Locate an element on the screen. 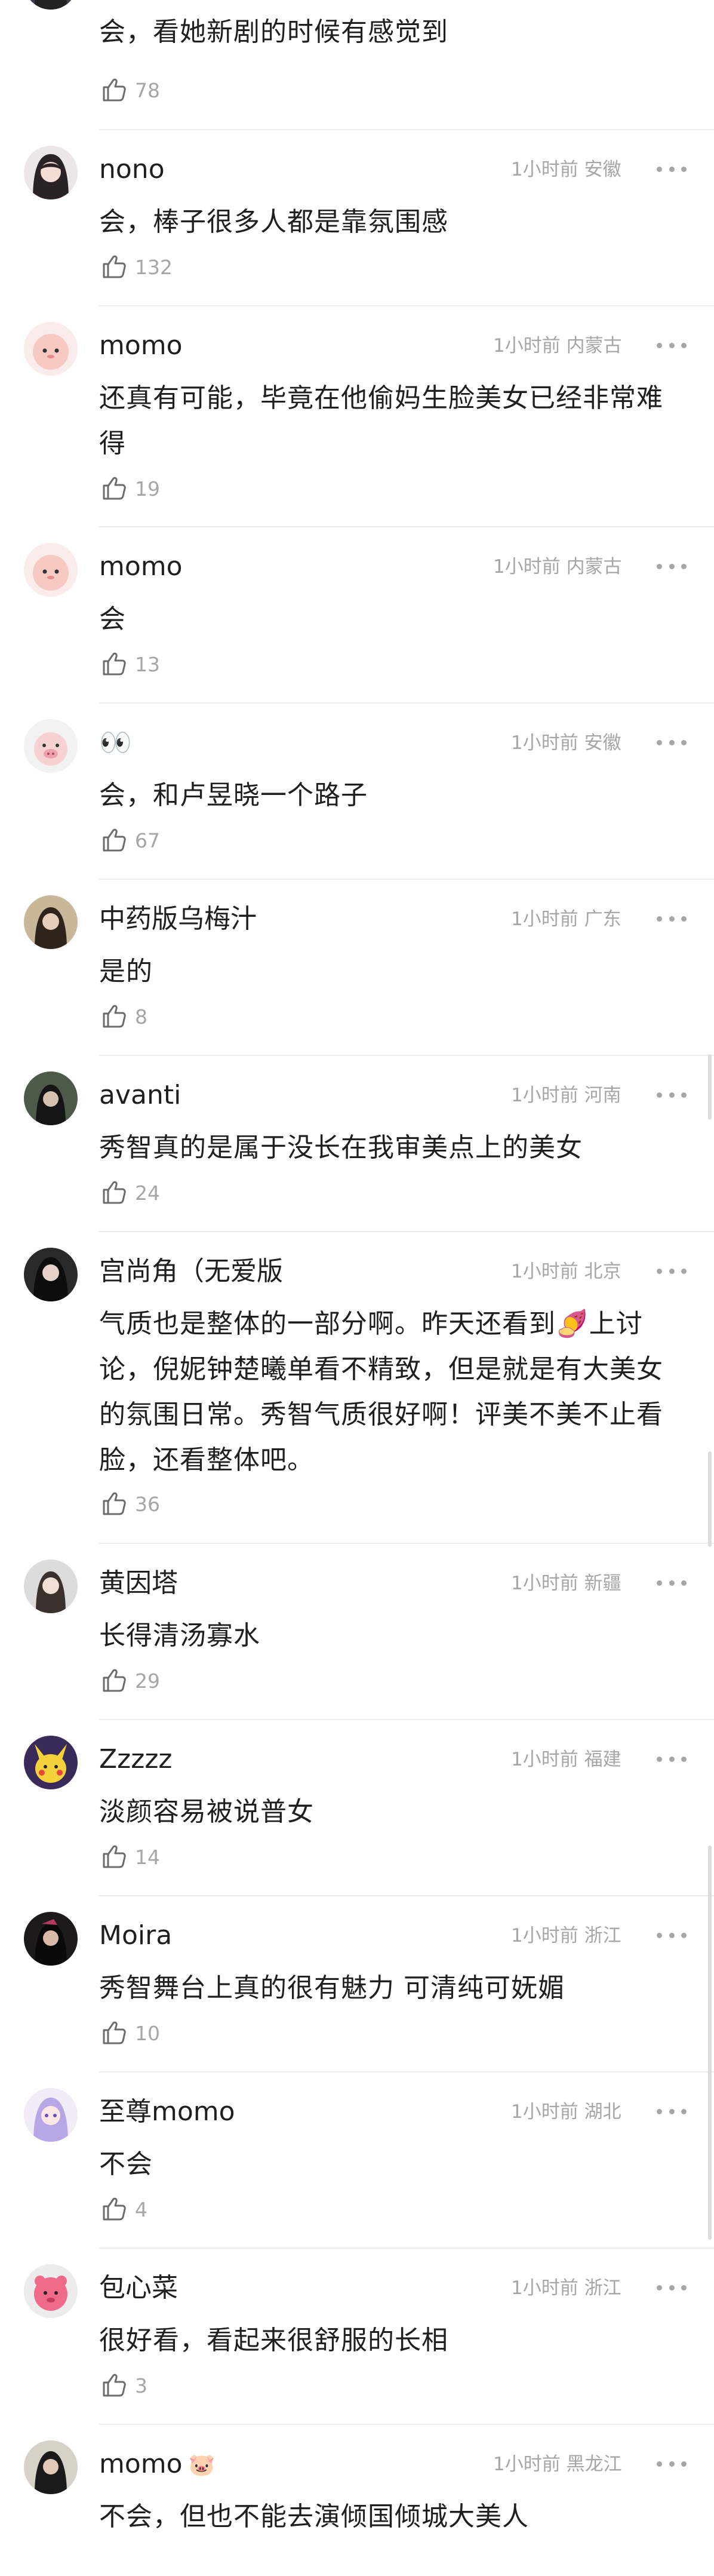  username: avanti is located at coordinates (140, 1095).